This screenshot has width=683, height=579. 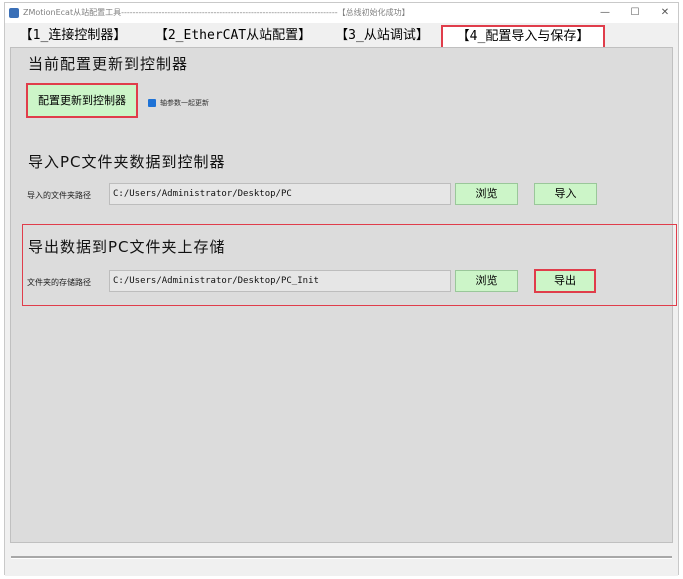 I want to click on import-section-title: 导入PC文件夹数据到控制器, so click(x=127, y=162).